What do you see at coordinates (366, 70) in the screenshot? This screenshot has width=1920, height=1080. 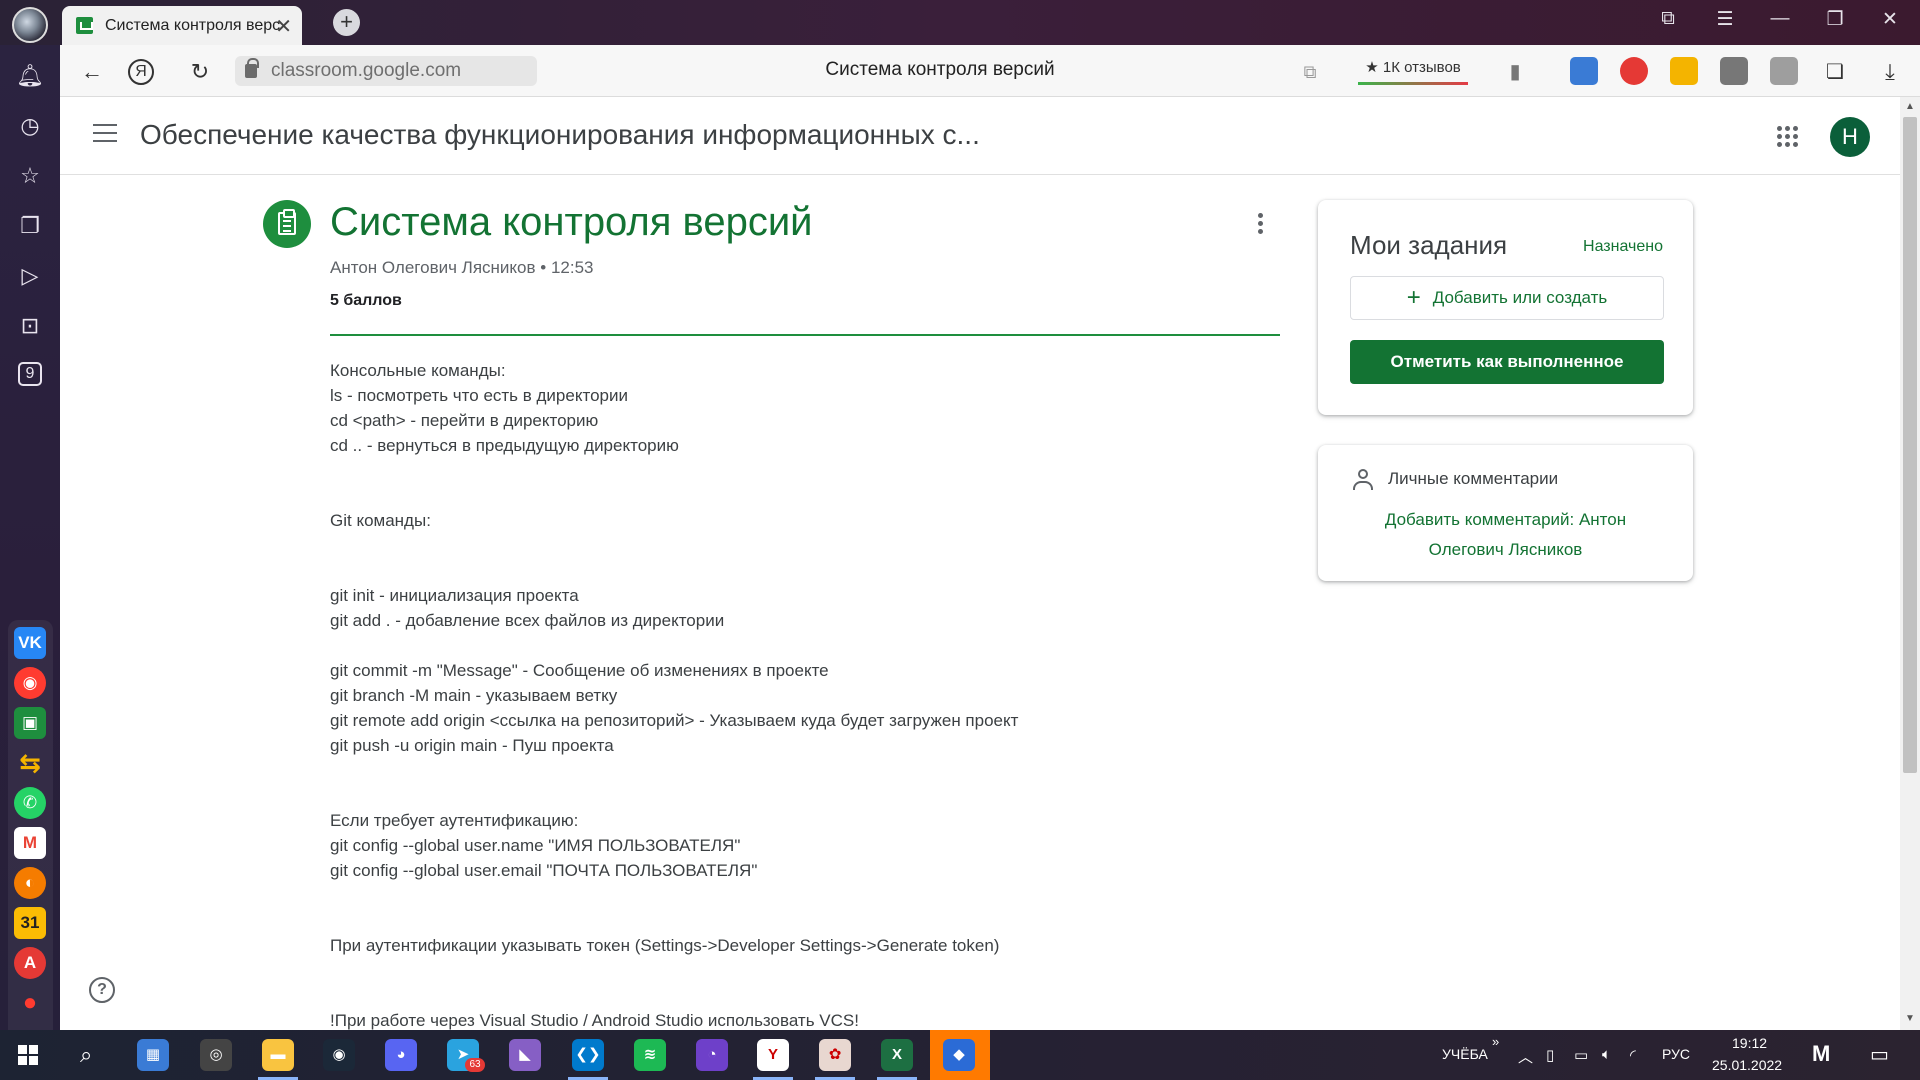 I see `url-text: classroom.google.com` at bounding box center [366, 70].